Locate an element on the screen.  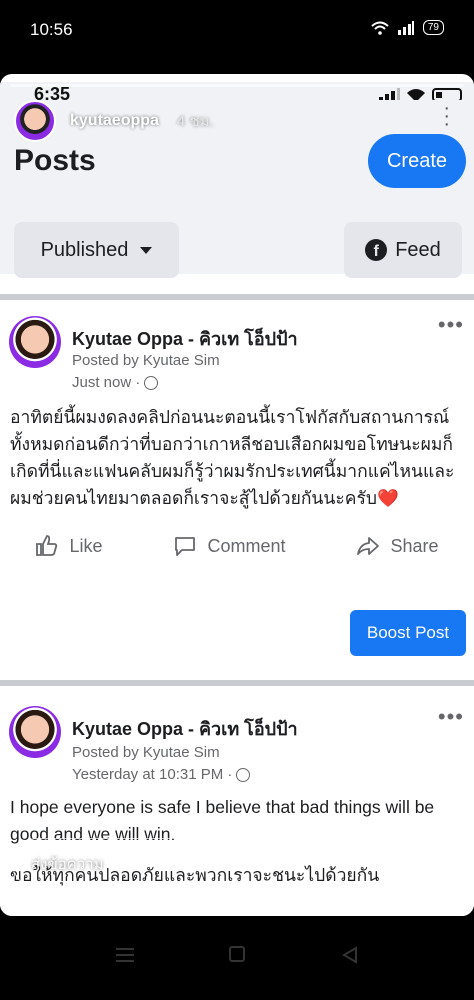
post-timestamp: Just now · is located at coordinates (115, 382).